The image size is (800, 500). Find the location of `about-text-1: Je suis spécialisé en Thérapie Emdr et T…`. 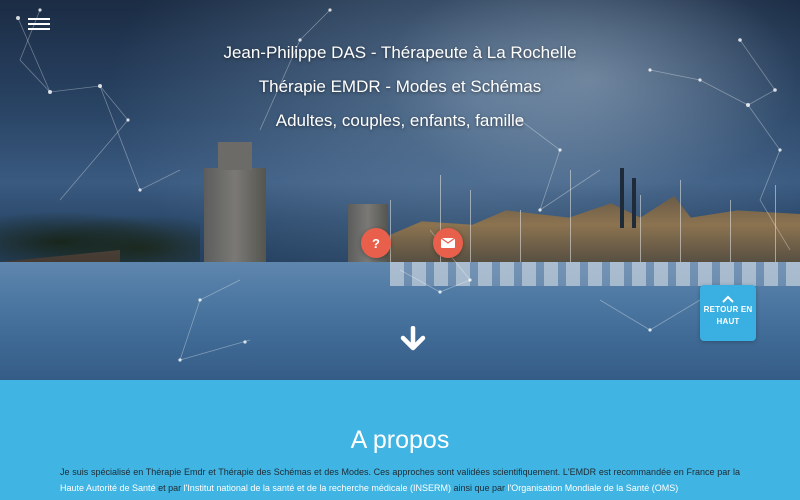

about-text-1: Je suis spécialisé en Thérapie Emdr et T… is located at coordinates (400, 472).